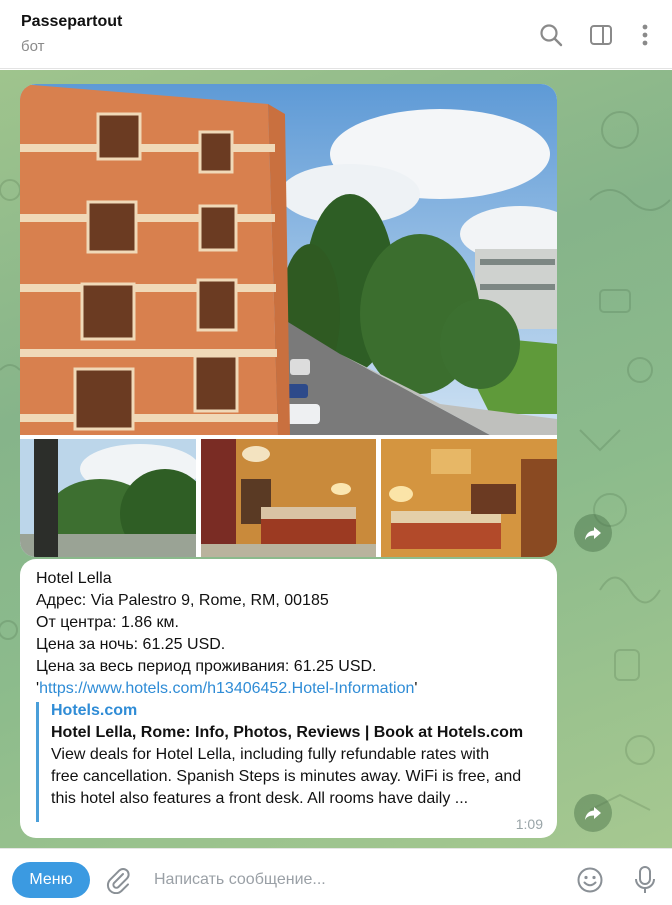 This screenshot has height=905, width=672. I want to click on album-photo-double-room, so click(288, 498).